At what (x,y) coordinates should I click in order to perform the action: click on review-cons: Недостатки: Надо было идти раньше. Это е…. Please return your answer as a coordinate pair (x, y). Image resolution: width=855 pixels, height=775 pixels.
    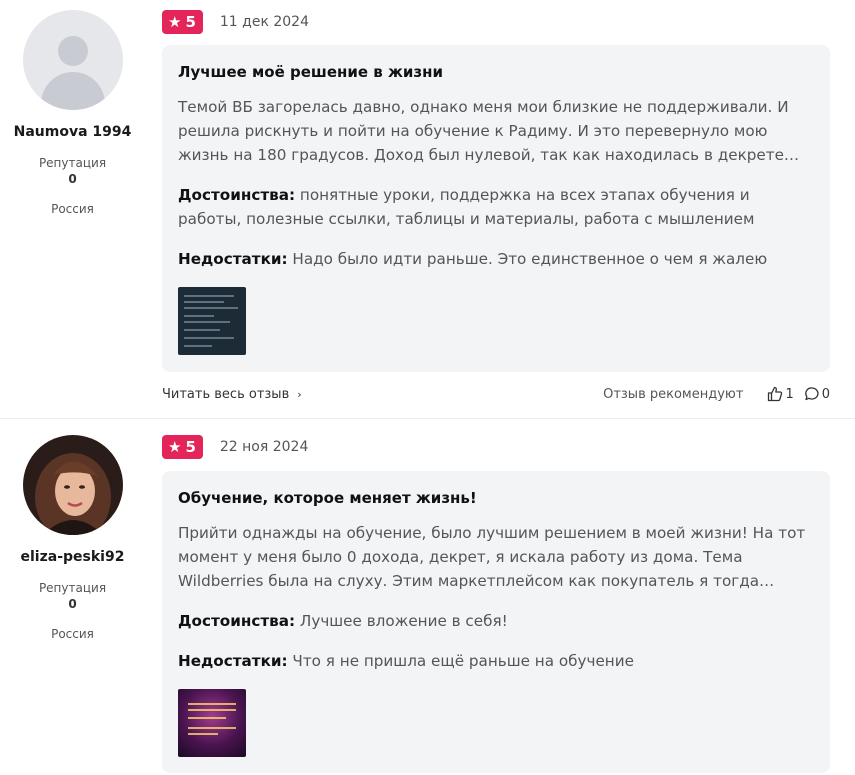
    Looking at the image, I should click on (473, 259).